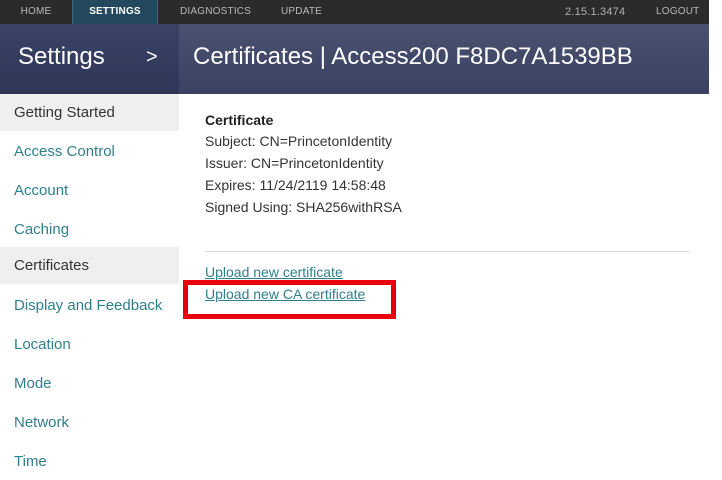  I want to click on version-label: 2.15.1.3474, so click(595, 12).